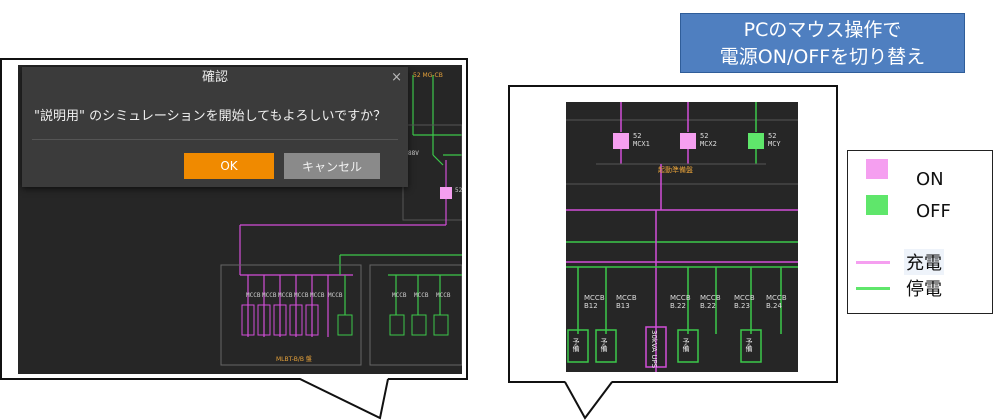 This screenshot has height=420, width=1002. What do you see at coordinates (873, 288) in the screenshot?
I see `legend-dead-line` at bounding box center [873, 288].